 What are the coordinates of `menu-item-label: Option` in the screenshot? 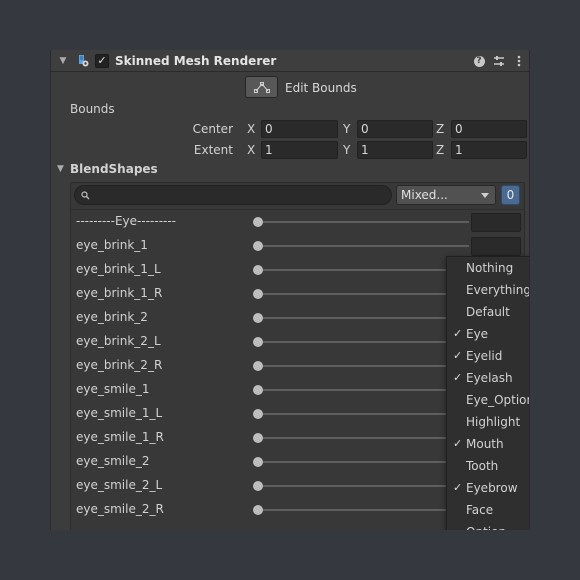 It's located at (486, 527).